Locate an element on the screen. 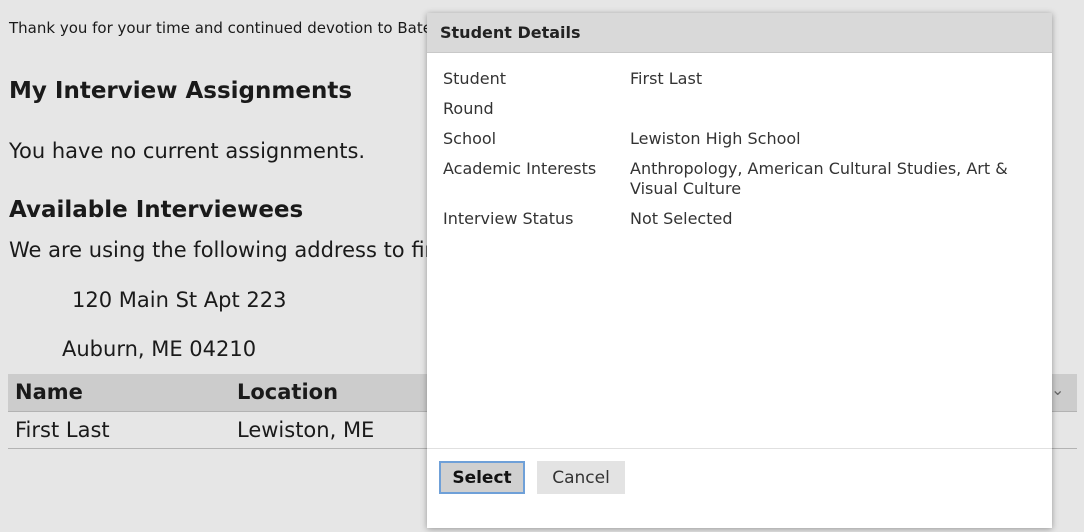  row-location: Lewiston, ME is located at coordinates (306, 430).